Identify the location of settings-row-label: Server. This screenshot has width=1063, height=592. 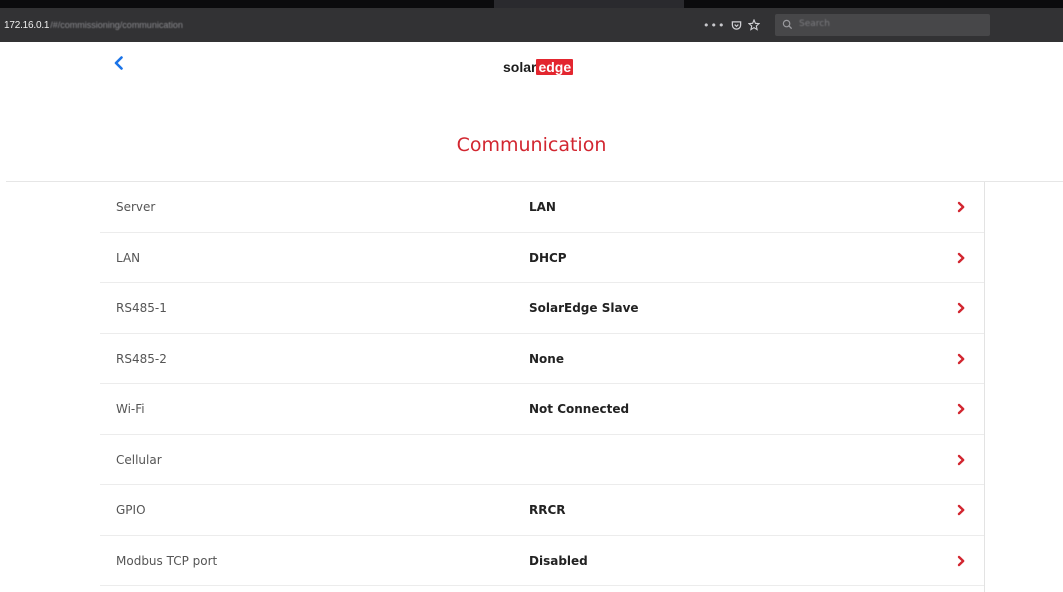
(136, 207).